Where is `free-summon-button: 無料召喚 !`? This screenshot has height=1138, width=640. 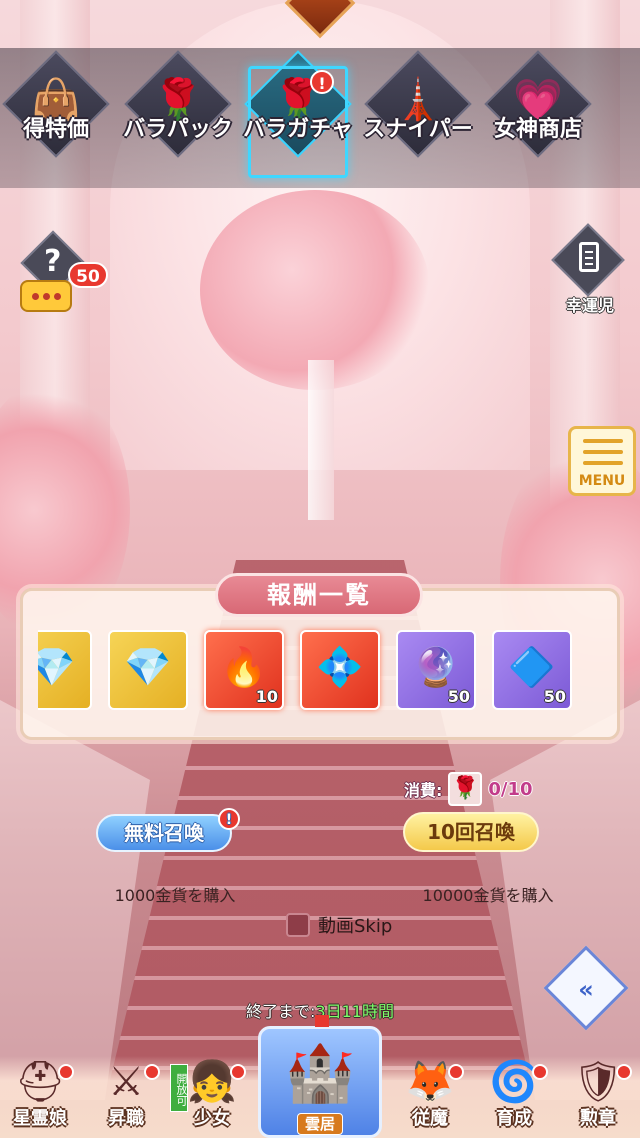 free-summon-button: 無料召喚 ! is located at coordinates (168, 830).